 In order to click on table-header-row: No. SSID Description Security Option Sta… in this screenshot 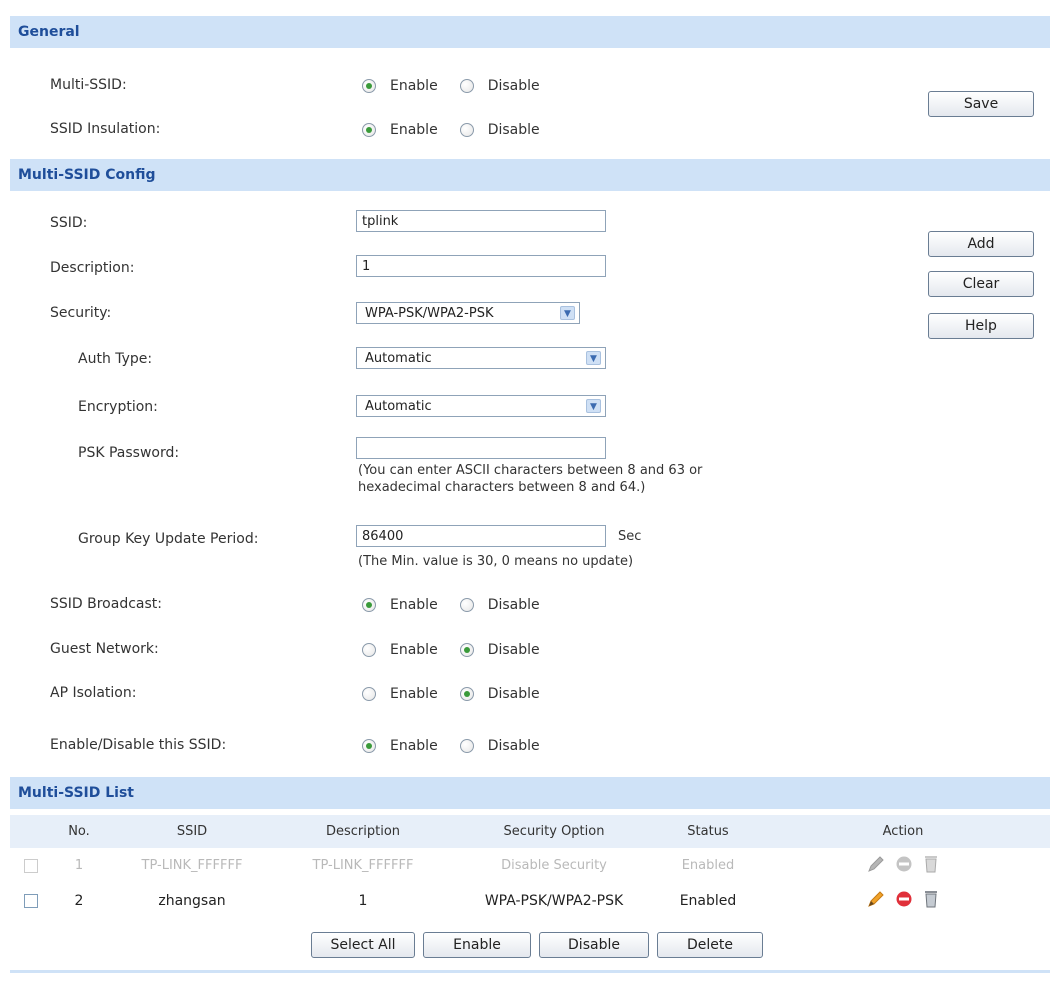, I will do `click(530, 831)`.